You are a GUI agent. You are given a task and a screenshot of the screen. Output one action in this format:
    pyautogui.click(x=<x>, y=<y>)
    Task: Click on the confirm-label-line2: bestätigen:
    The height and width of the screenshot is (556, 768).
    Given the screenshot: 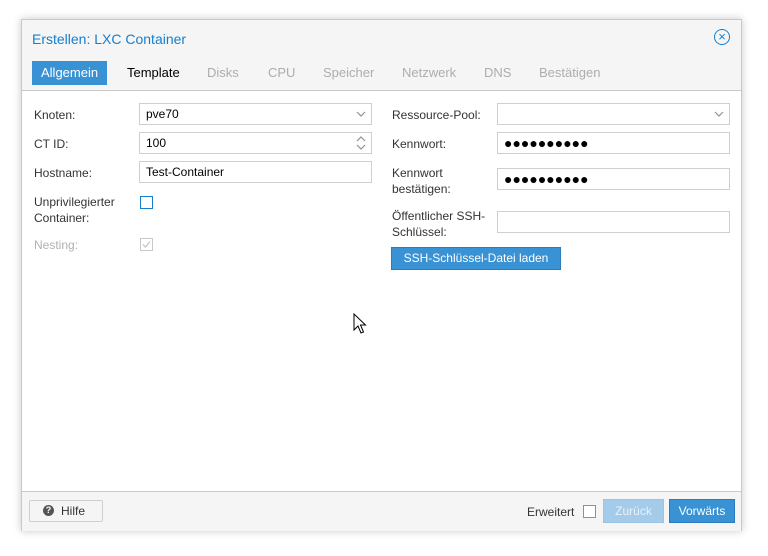 What is the action you would take?
    pyautogui.click(x=421, y=189)
    